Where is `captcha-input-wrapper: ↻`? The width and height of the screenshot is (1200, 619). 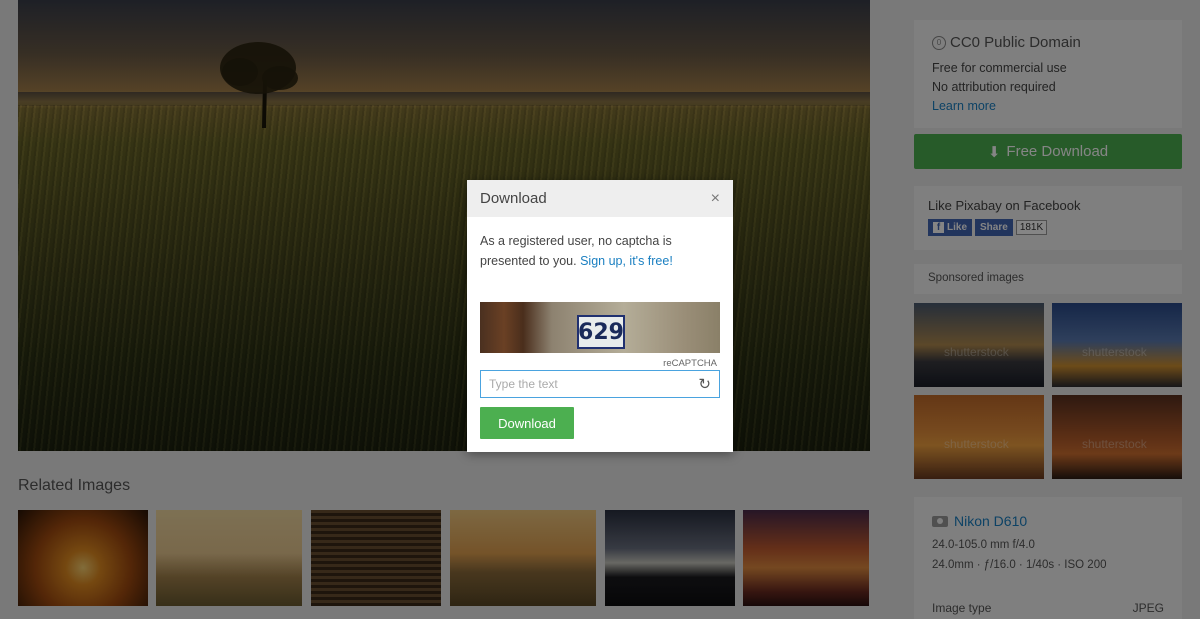
captcha-input-wrapper: ↻ is located at coordinates (600, 384).